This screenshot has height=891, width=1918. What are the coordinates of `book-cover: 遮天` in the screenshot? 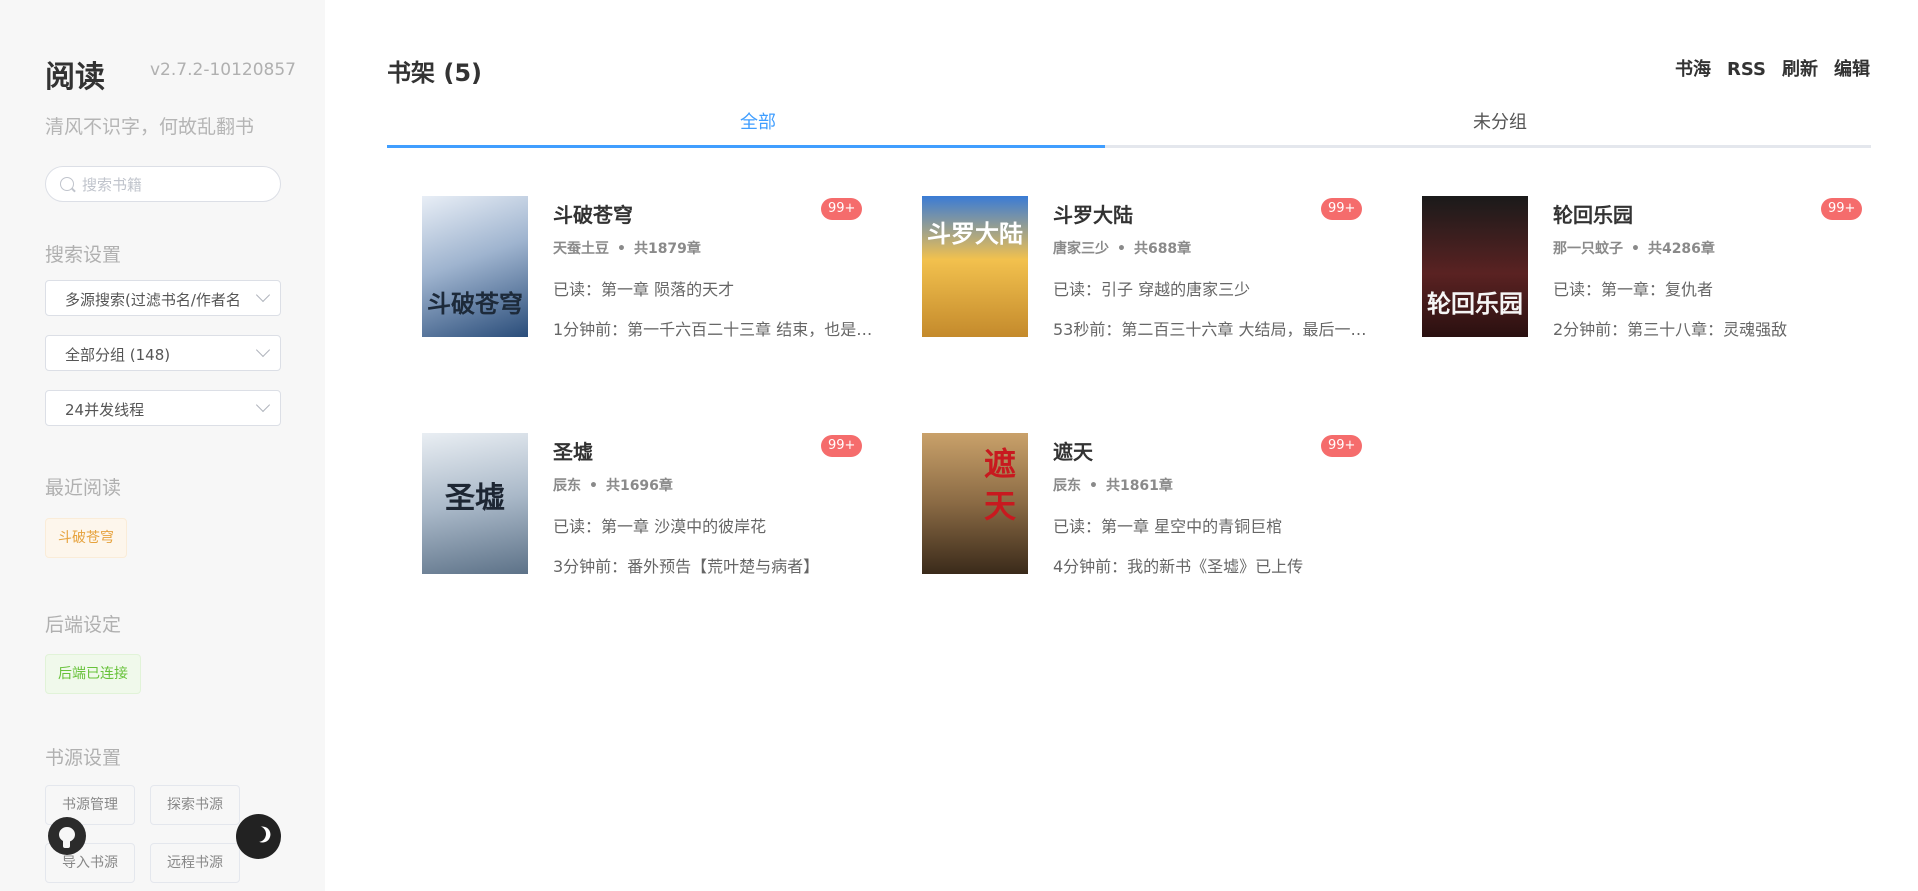 It's located at (975, 503).